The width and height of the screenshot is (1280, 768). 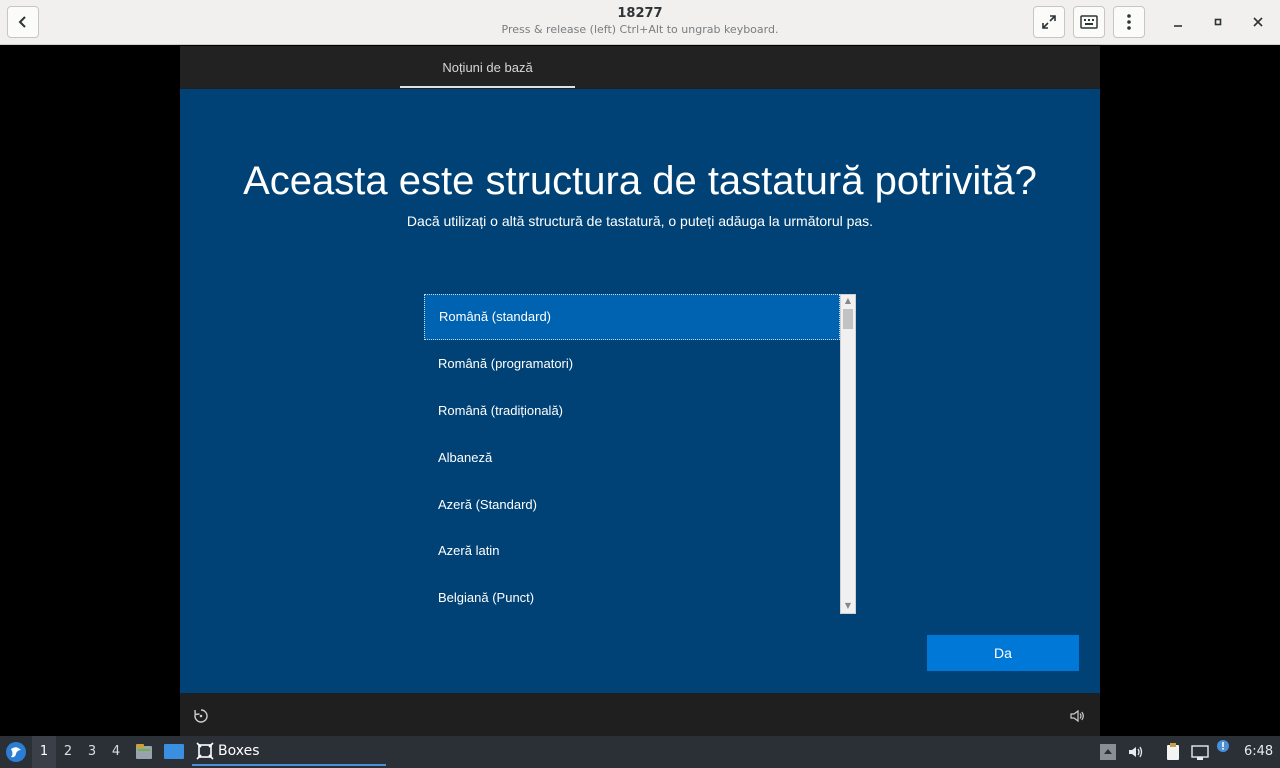 I want to click on minimize-button, so click(x=1178, y=22).